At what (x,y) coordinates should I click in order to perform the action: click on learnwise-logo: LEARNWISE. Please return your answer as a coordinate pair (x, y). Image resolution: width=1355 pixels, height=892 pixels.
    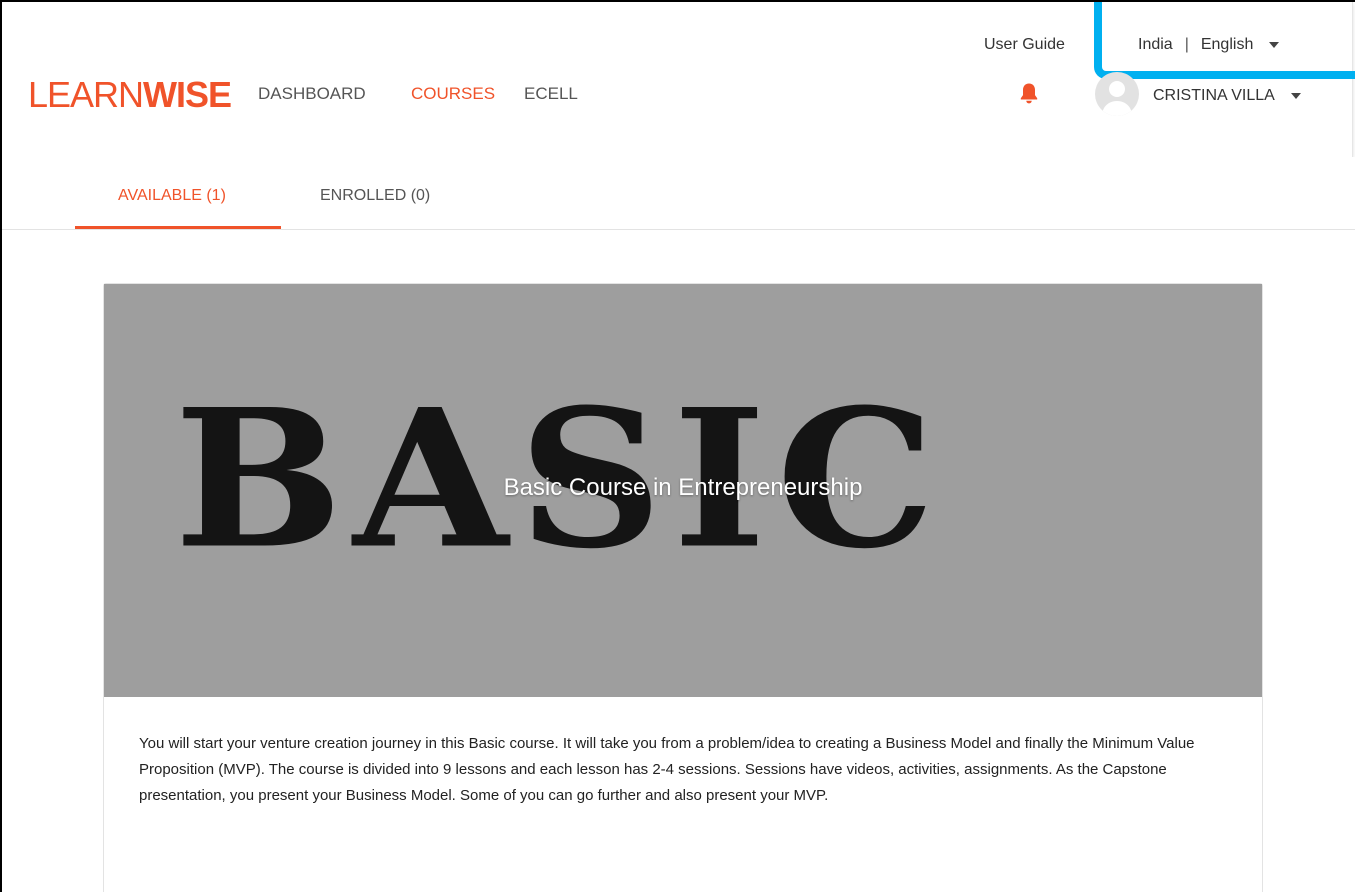
    Looking at the image, I should click on (130, 94).